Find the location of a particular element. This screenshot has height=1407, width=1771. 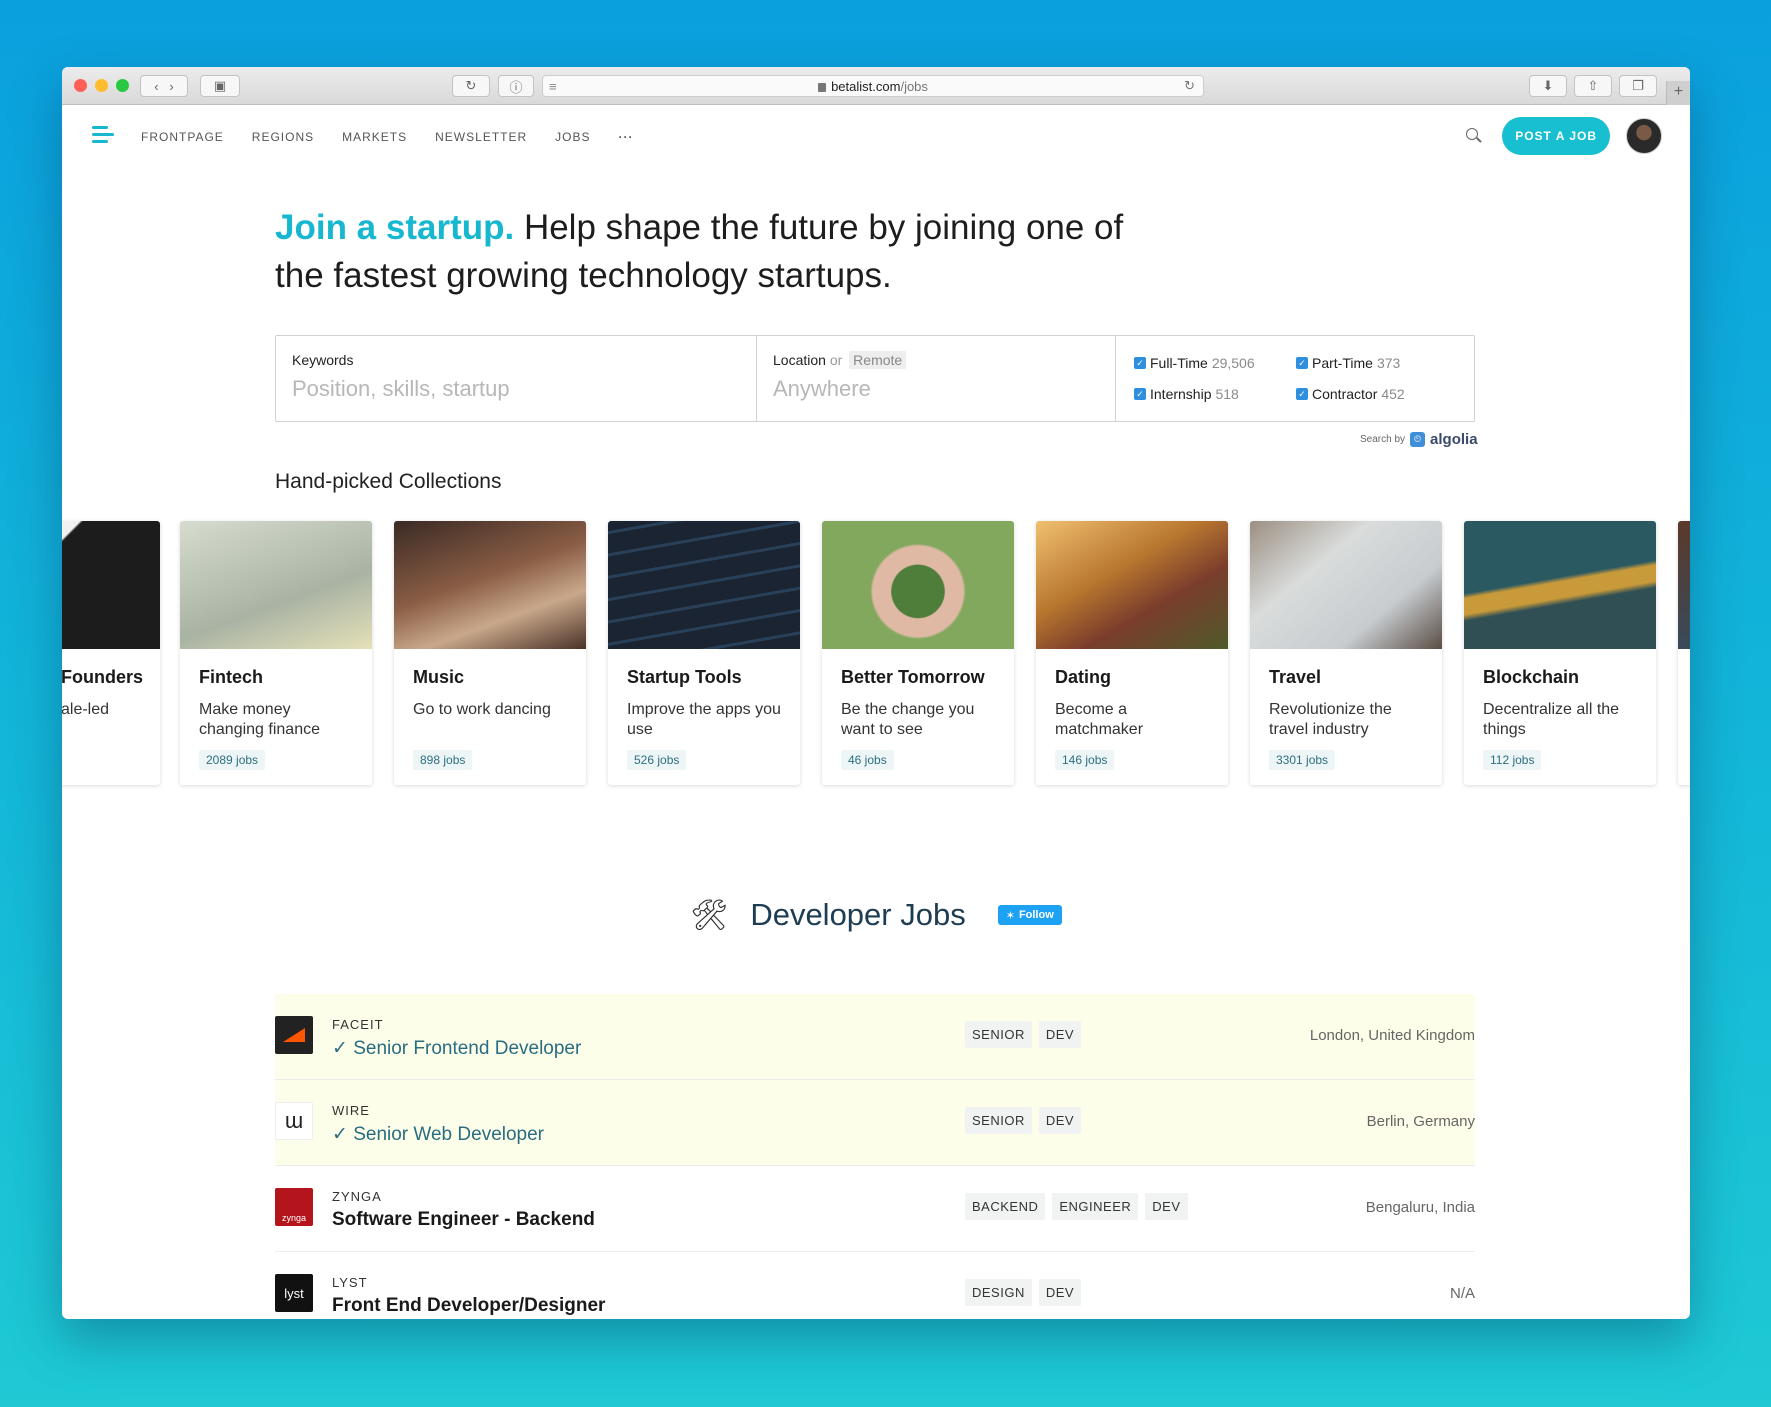

chevron-right-icon: › is located at coordinates (171, 86).